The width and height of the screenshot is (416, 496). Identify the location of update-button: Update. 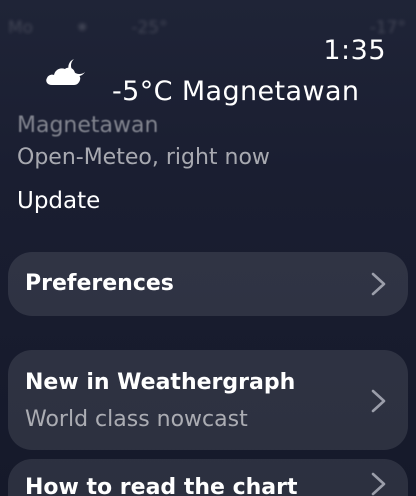
(58, 201).